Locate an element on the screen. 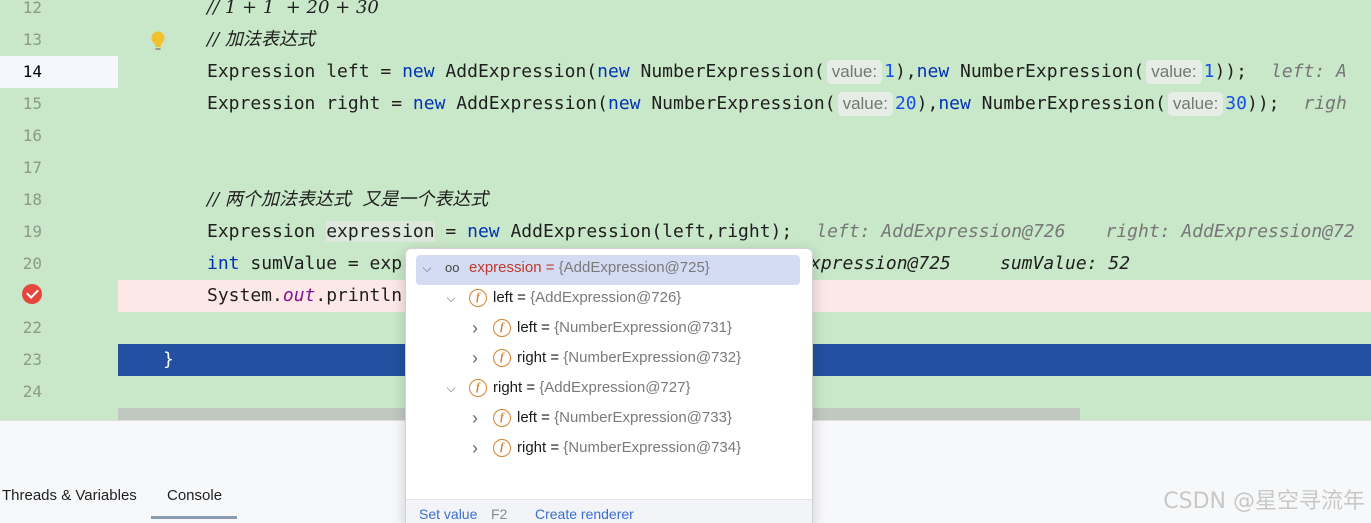 The width and height of the screenshot is (1371, 523). comment: // 加法表达式 is located at coordinates (261, 39).